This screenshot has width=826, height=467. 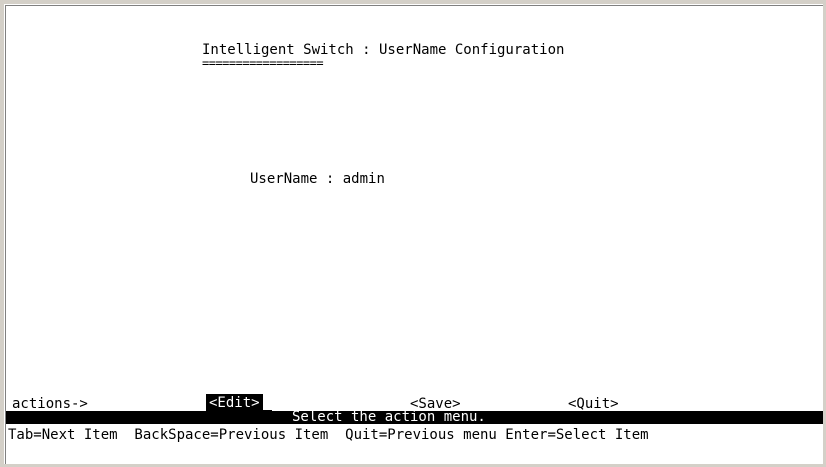 What do you see at coordinates (234, 403) in the screenshot?
I see `edit-button: <Edit>` at bounding box center [234, 403].